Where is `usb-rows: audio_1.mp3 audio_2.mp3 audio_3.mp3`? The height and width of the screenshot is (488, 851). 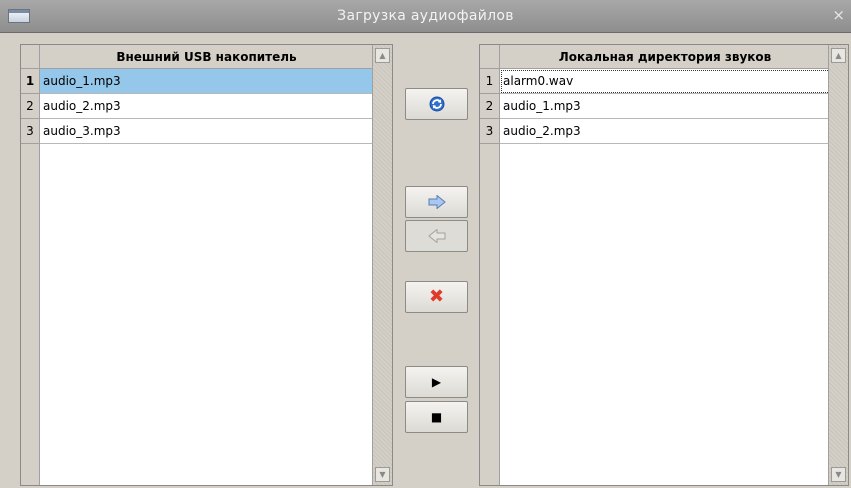 usb-rows: audio_1.mp3 audio_2.mp3 audio_3.mp3 is located at coordinates (207, 106).